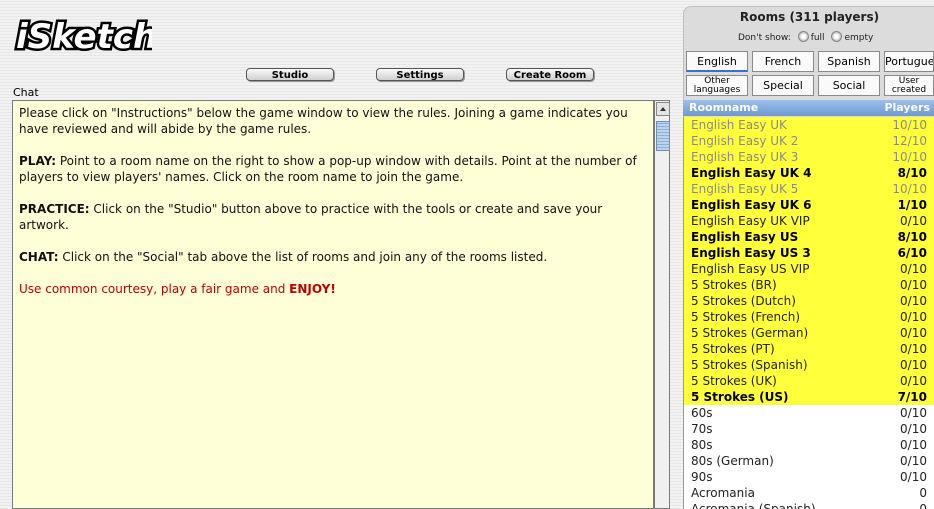 The width and height of the screenshot is (934, 509). I want to click on players-column-header: Players, so click(907, 108).